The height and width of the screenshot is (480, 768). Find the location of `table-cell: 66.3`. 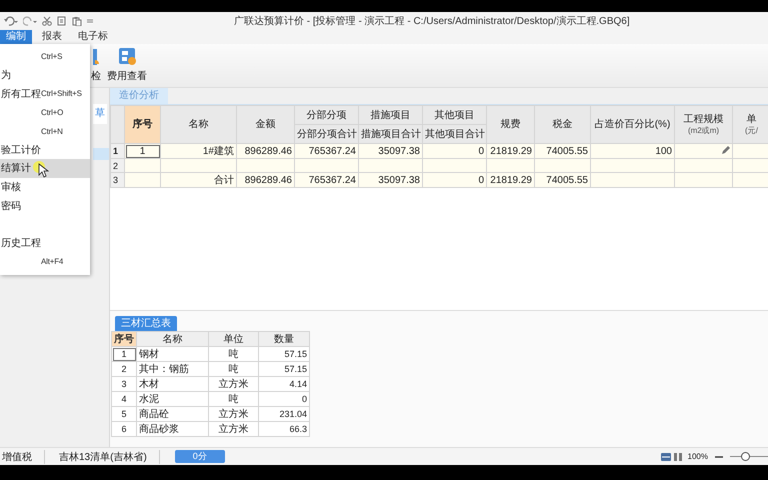

table-cell: 66.3 is located at coordinates (284, 429).